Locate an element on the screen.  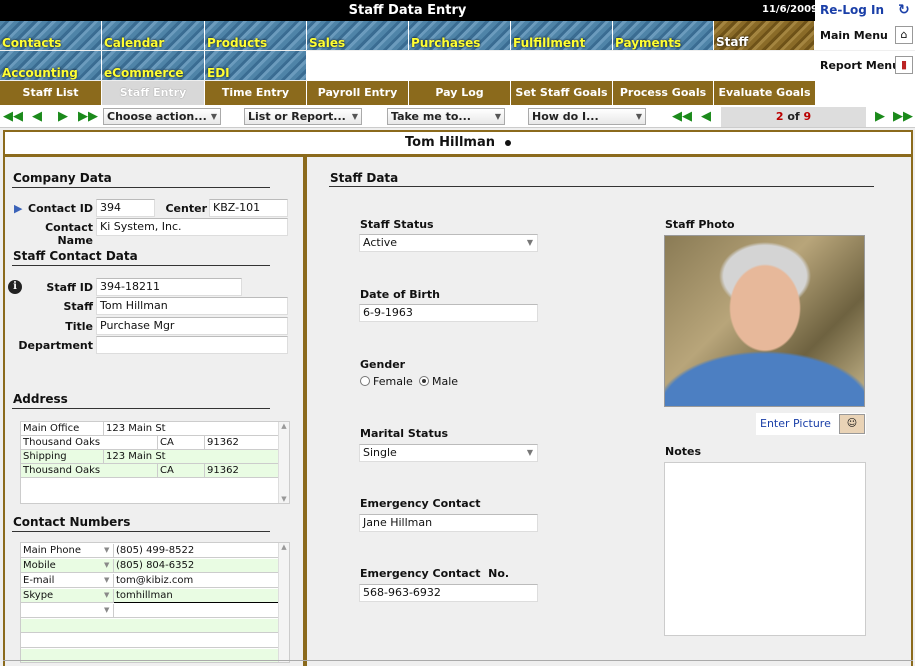
panel-divider is located at coordinates (305, 411).